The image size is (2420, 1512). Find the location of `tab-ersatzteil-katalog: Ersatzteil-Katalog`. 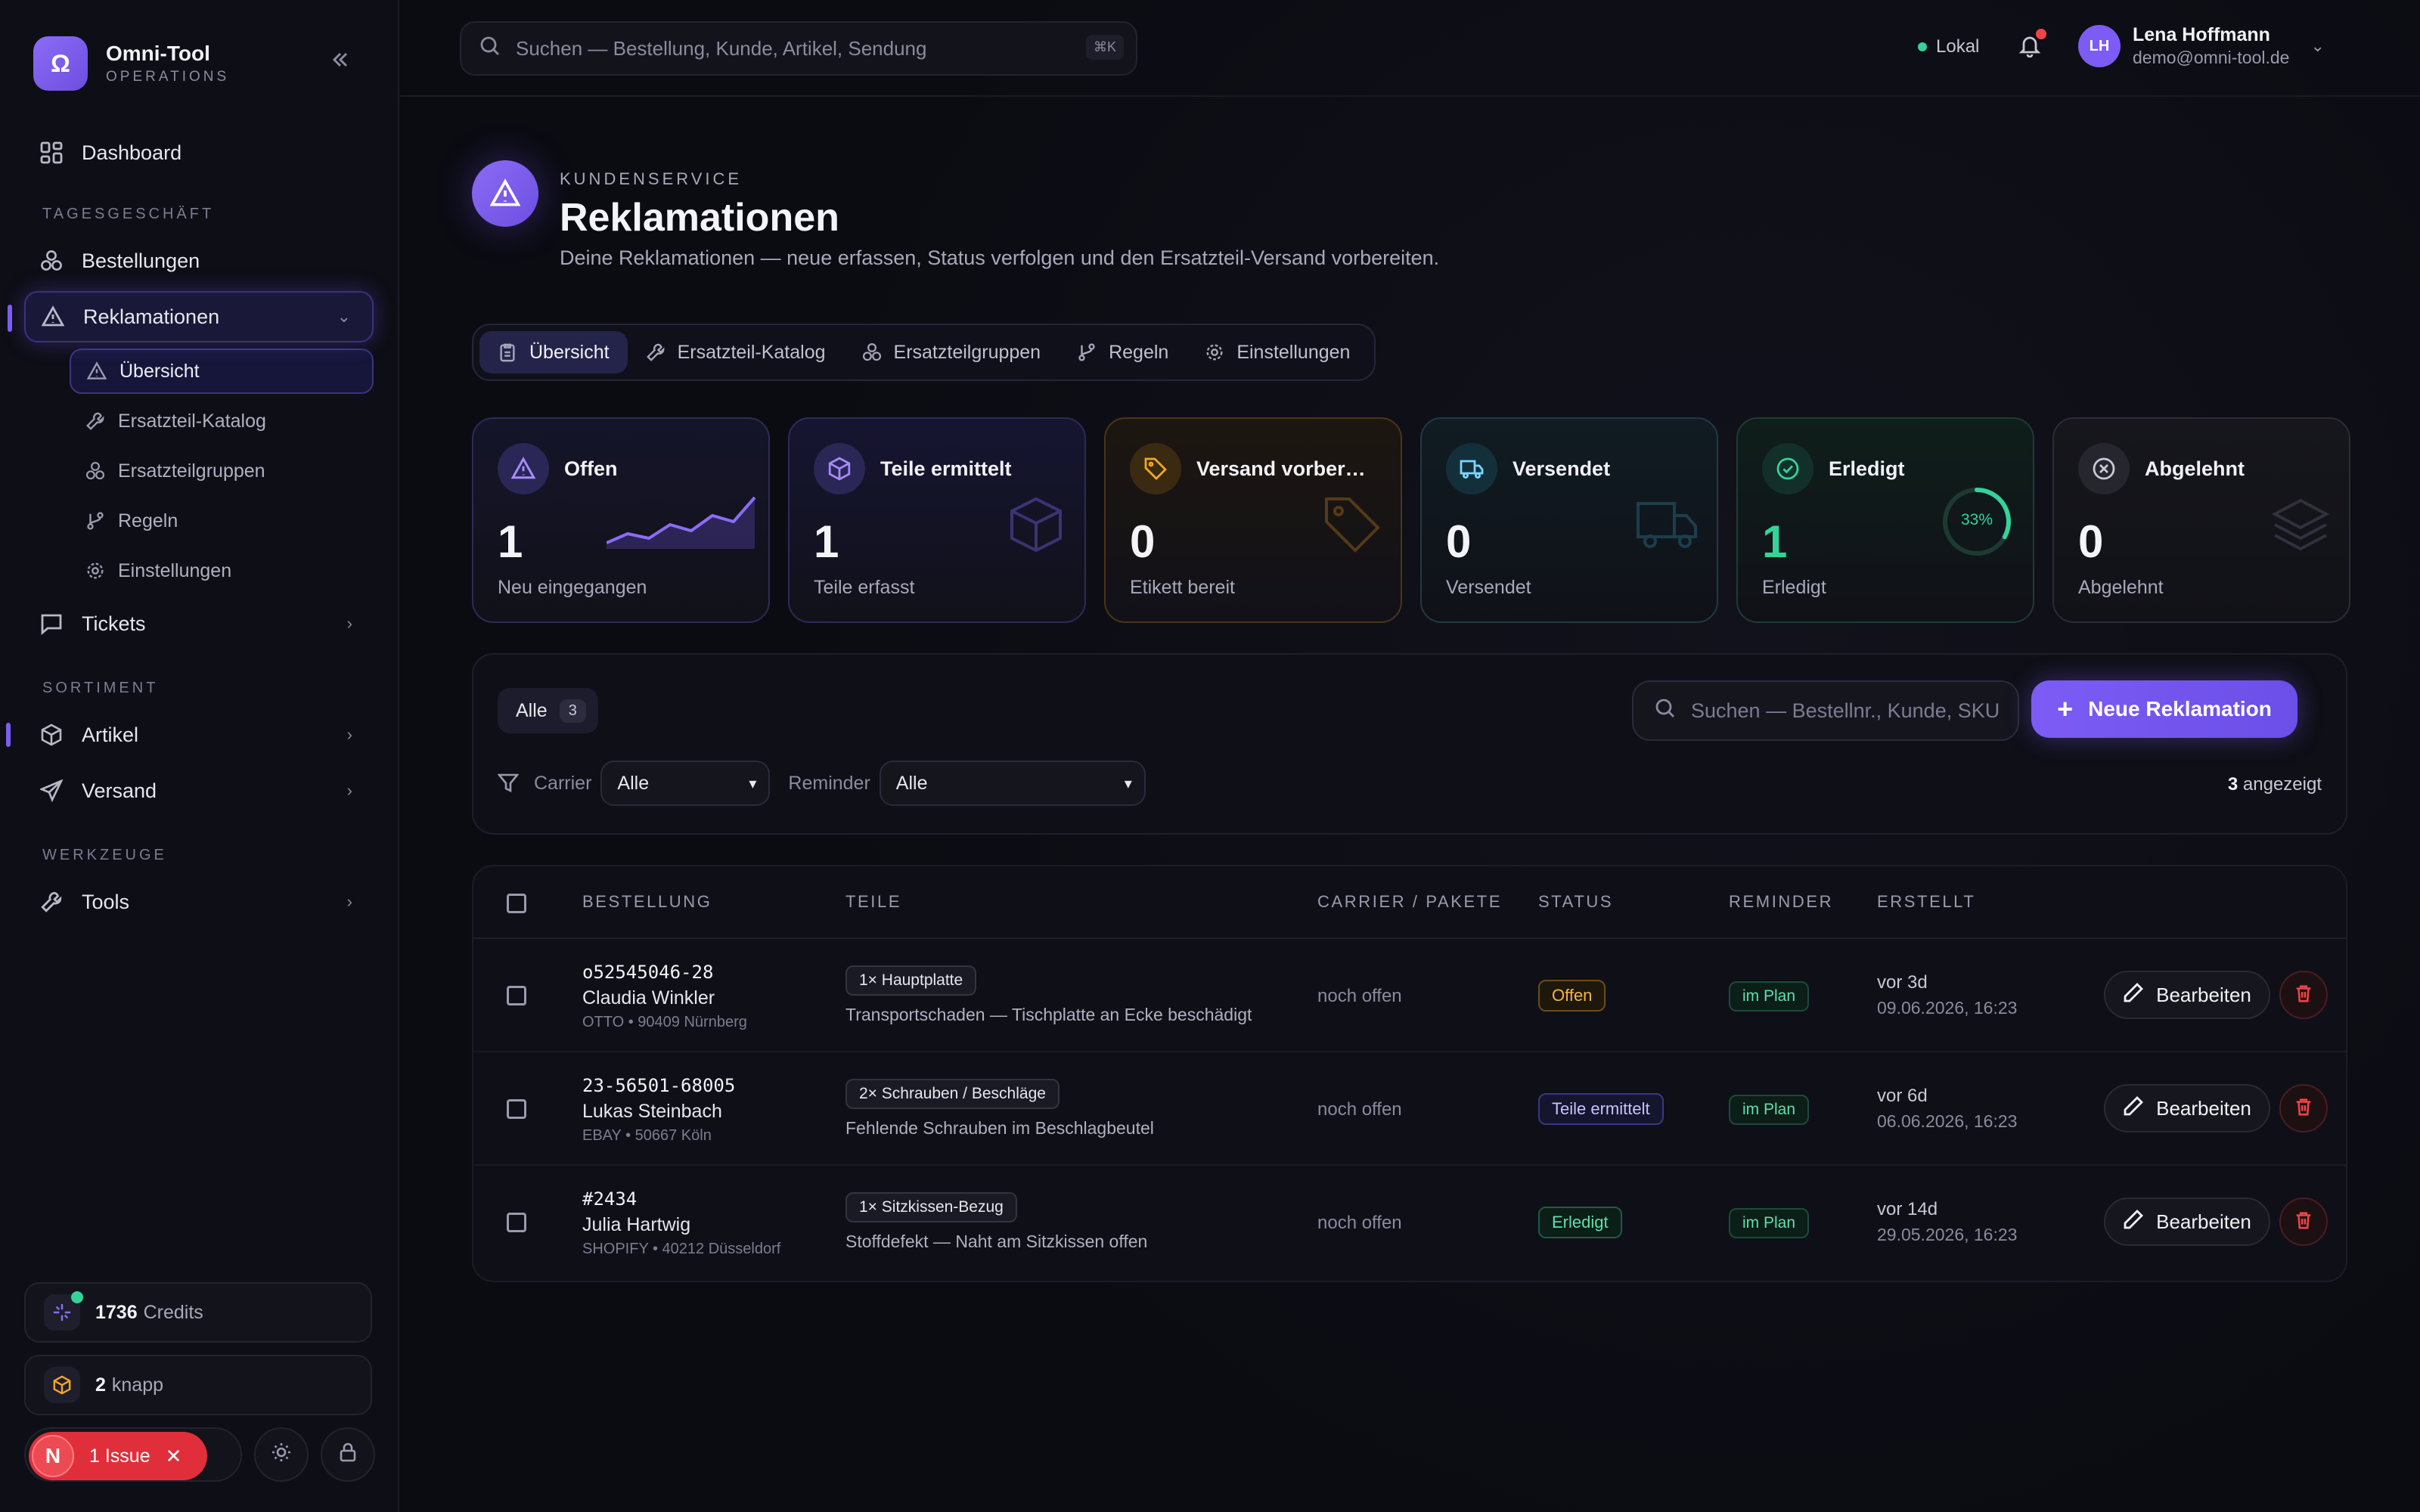

tab-ersatzteil-katalog: Ersatzteil-Katalog is located at coordinates (736, 352).